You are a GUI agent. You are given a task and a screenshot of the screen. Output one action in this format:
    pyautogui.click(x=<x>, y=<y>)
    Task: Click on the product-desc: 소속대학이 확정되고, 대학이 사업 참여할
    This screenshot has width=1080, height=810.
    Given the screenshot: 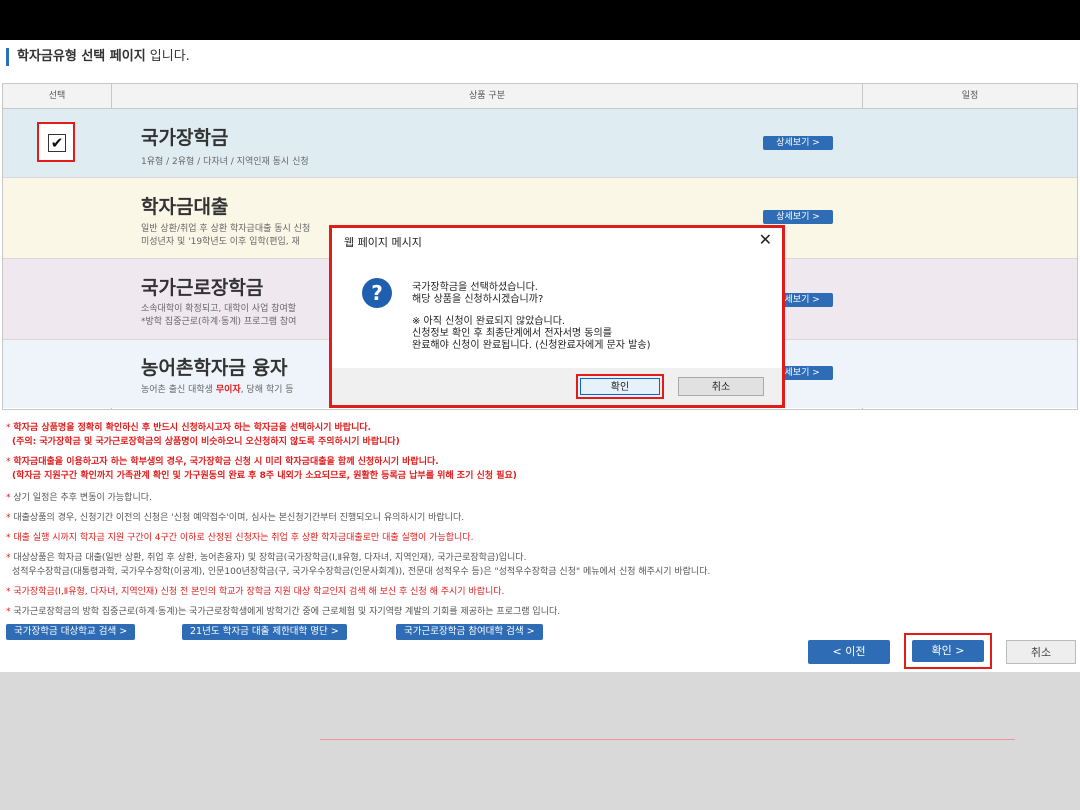 What is the action you would take?
    pyautogui.click(x=219, y=309)
    